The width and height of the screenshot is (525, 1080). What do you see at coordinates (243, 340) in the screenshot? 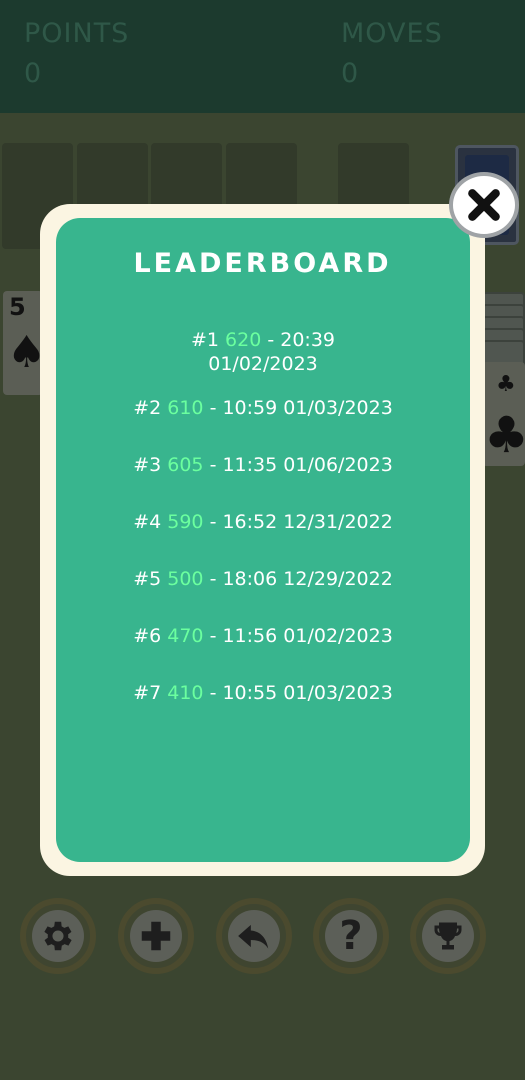
I see `entry-score: 620` at bounding box center [243, 340].